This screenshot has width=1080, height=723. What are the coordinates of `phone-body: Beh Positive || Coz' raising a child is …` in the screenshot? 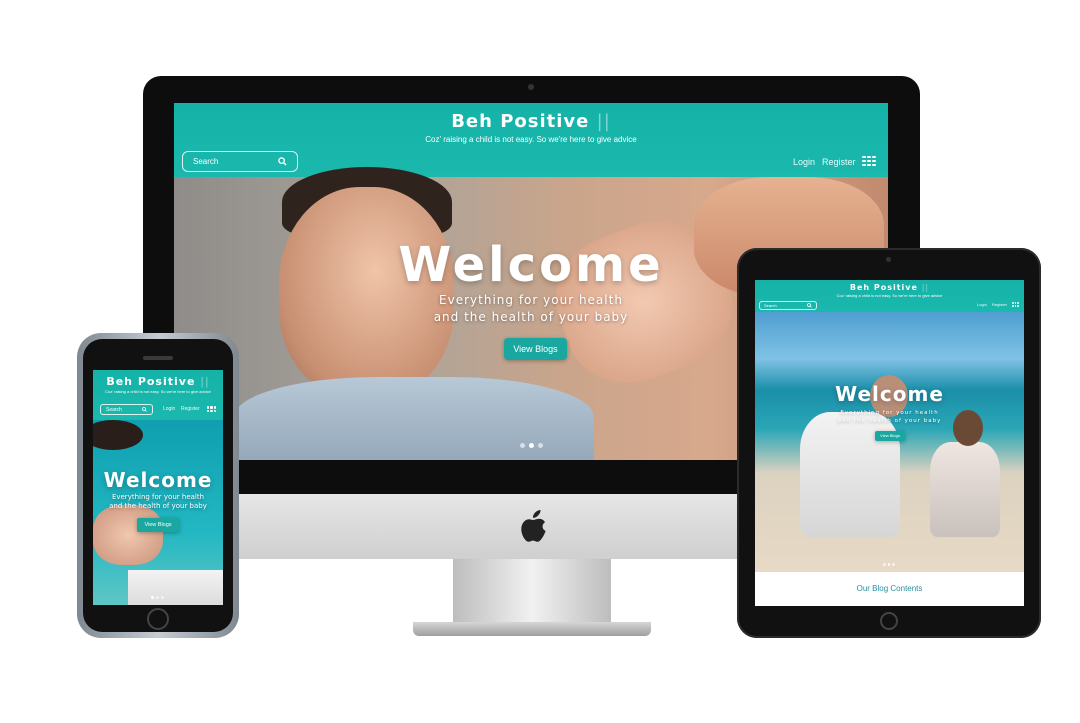 It's located at (158, 485).